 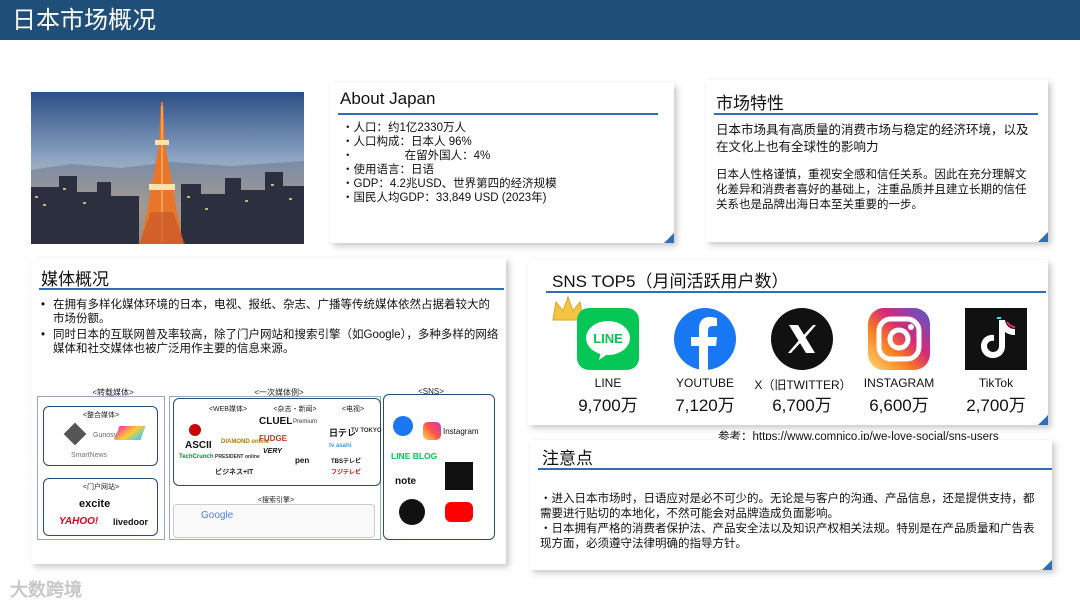 I want to click on sns-name-instagram: INSTAGRAM, so click(x=899, y=383).